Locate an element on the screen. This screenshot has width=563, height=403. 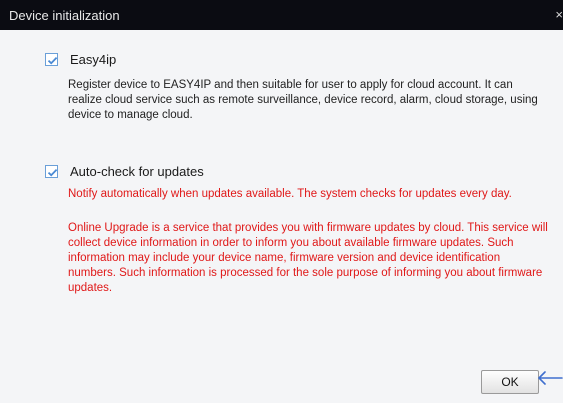
arrow-left-icon is located at coordinates (550, 378).